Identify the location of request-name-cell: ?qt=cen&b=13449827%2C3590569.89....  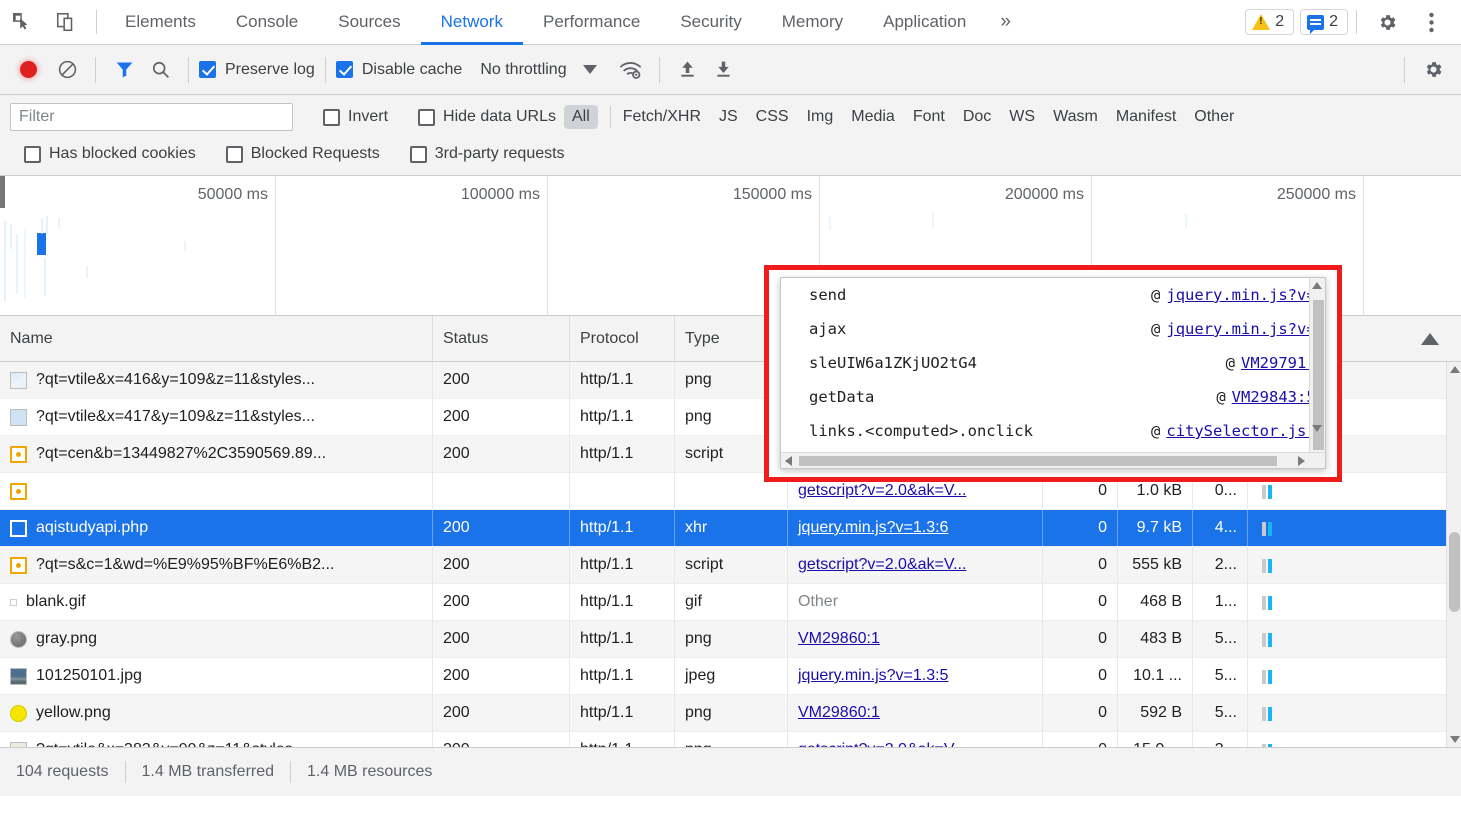
(216, 454).